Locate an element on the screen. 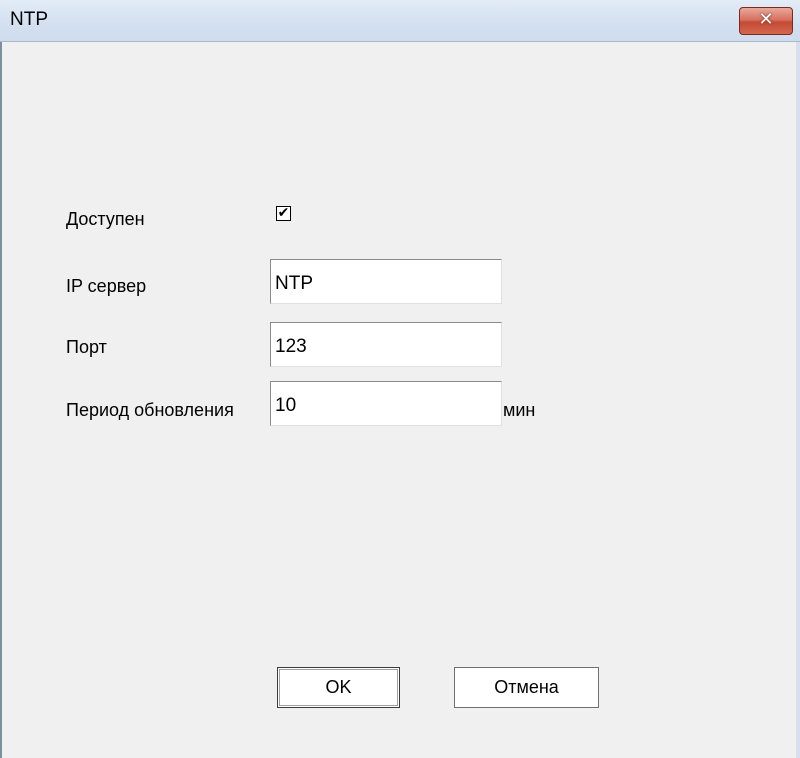 The height and width of the screenshot is (758, 800). ip-server-label: IP сервер is located at coordinates (106, 286).